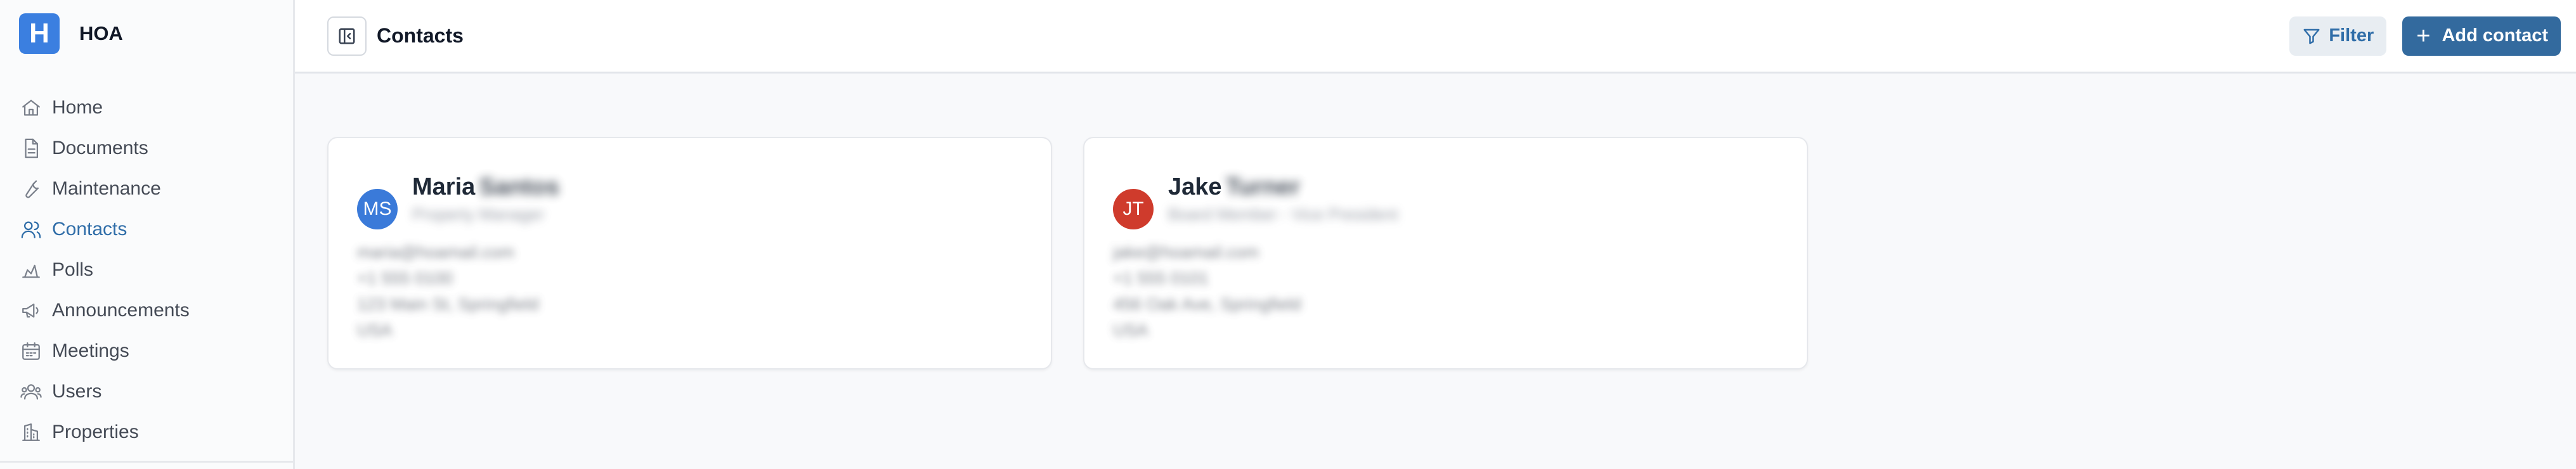  Describe the element at coordinates (378, 209) in the screenshot. I see `avatar: MS` at that location.